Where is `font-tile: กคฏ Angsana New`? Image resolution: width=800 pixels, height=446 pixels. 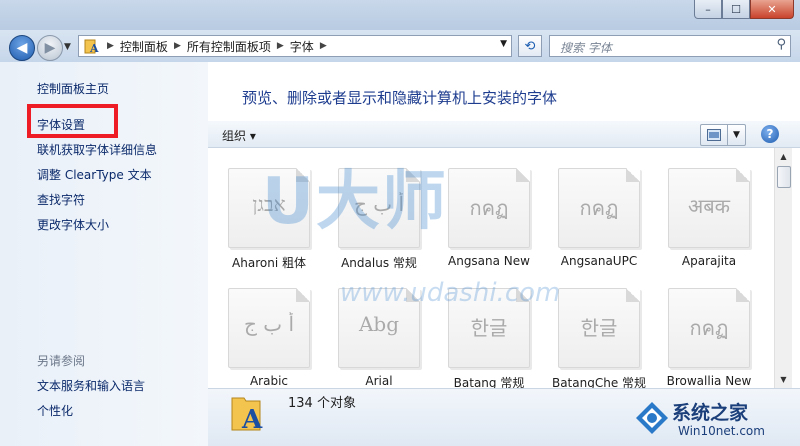
font-tile: กคฏ Angsana New is located at coordinates (484, 211).